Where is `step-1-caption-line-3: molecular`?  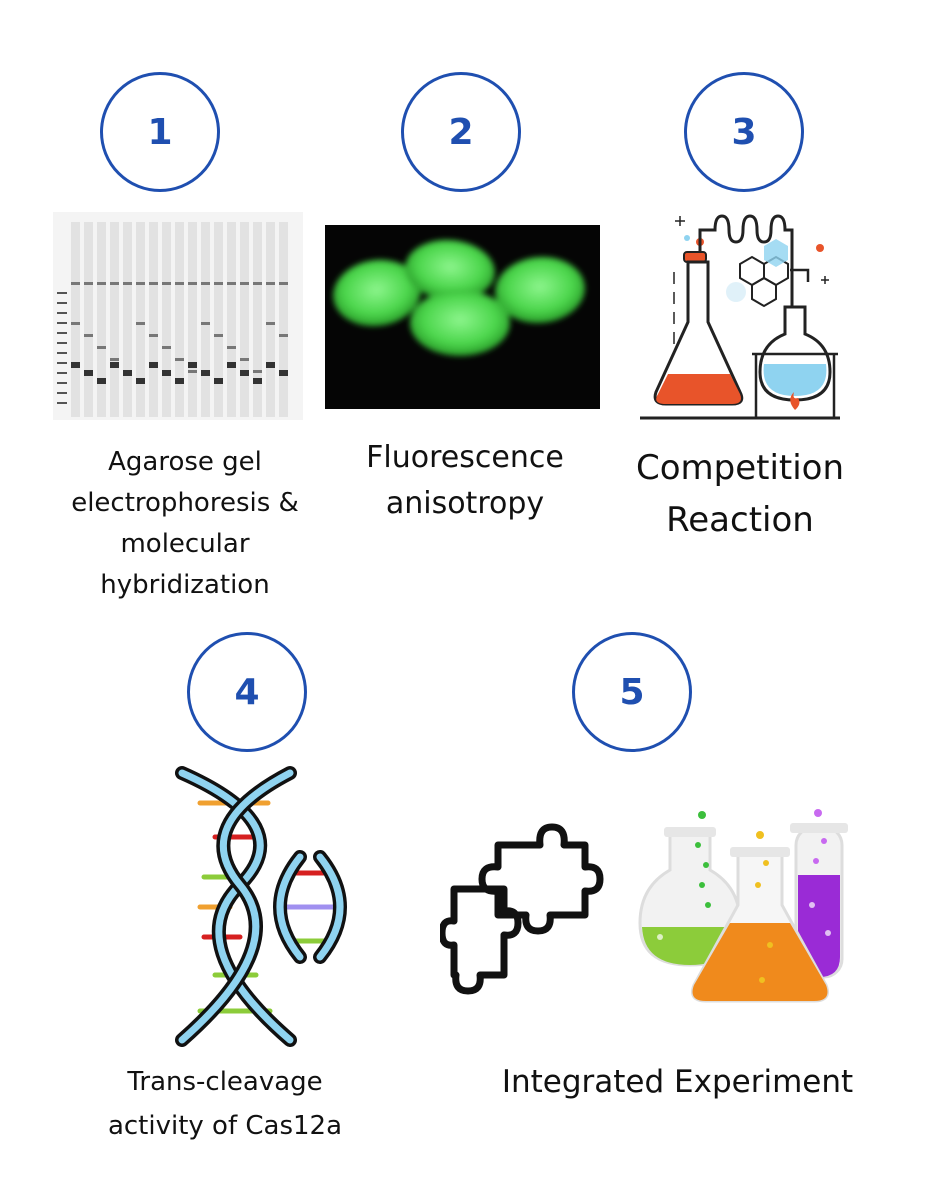
step-1-caption-line-3: molecular is located at coordinates (185, 544).